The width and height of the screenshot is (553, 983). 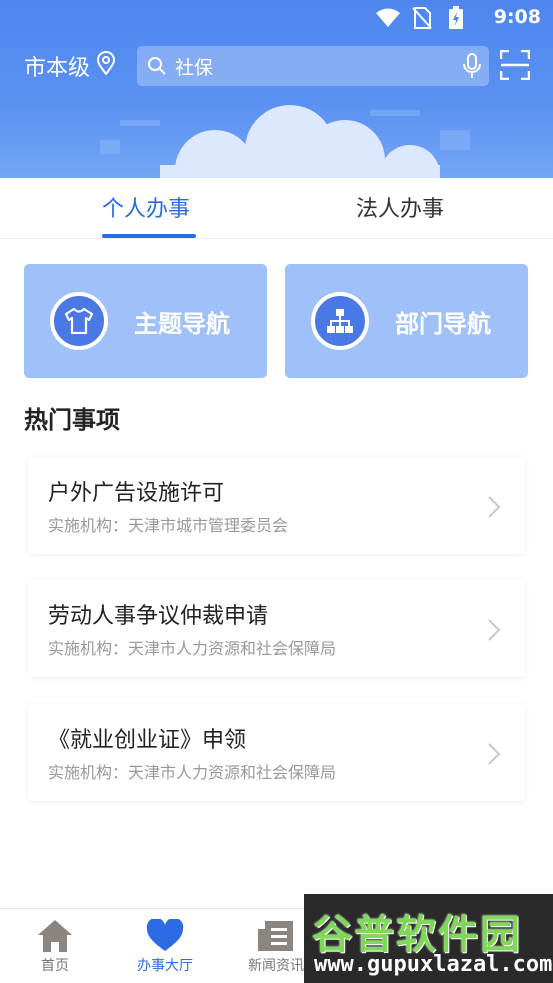 What do you see at coordinates (443, 324) in the screenshot?
I see `department-navigation-label: 部门导航` at bounding box center [443, 324].